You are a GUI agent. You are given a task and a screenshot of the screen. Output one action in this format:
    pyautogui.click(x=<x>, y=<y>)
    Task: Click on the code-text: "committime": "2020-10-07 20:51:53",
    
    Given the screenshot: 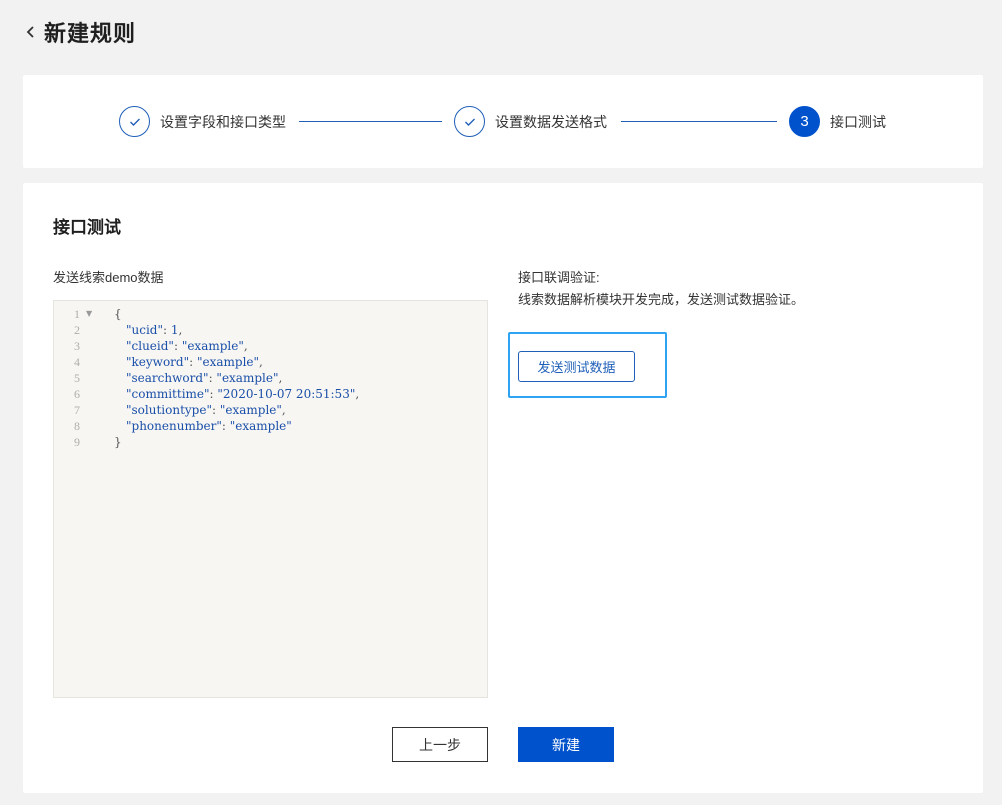 What is the action you would take?
    pyautogui.click(x=243, y=394)
    